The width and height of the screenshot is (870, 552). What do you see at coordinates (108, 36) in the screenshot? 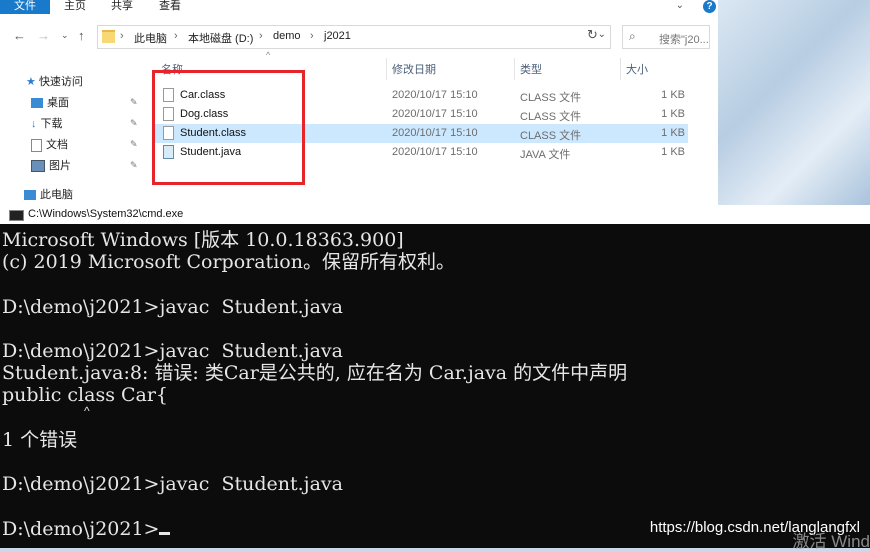
I see `folder-icon` at bounding box center [108, 36].